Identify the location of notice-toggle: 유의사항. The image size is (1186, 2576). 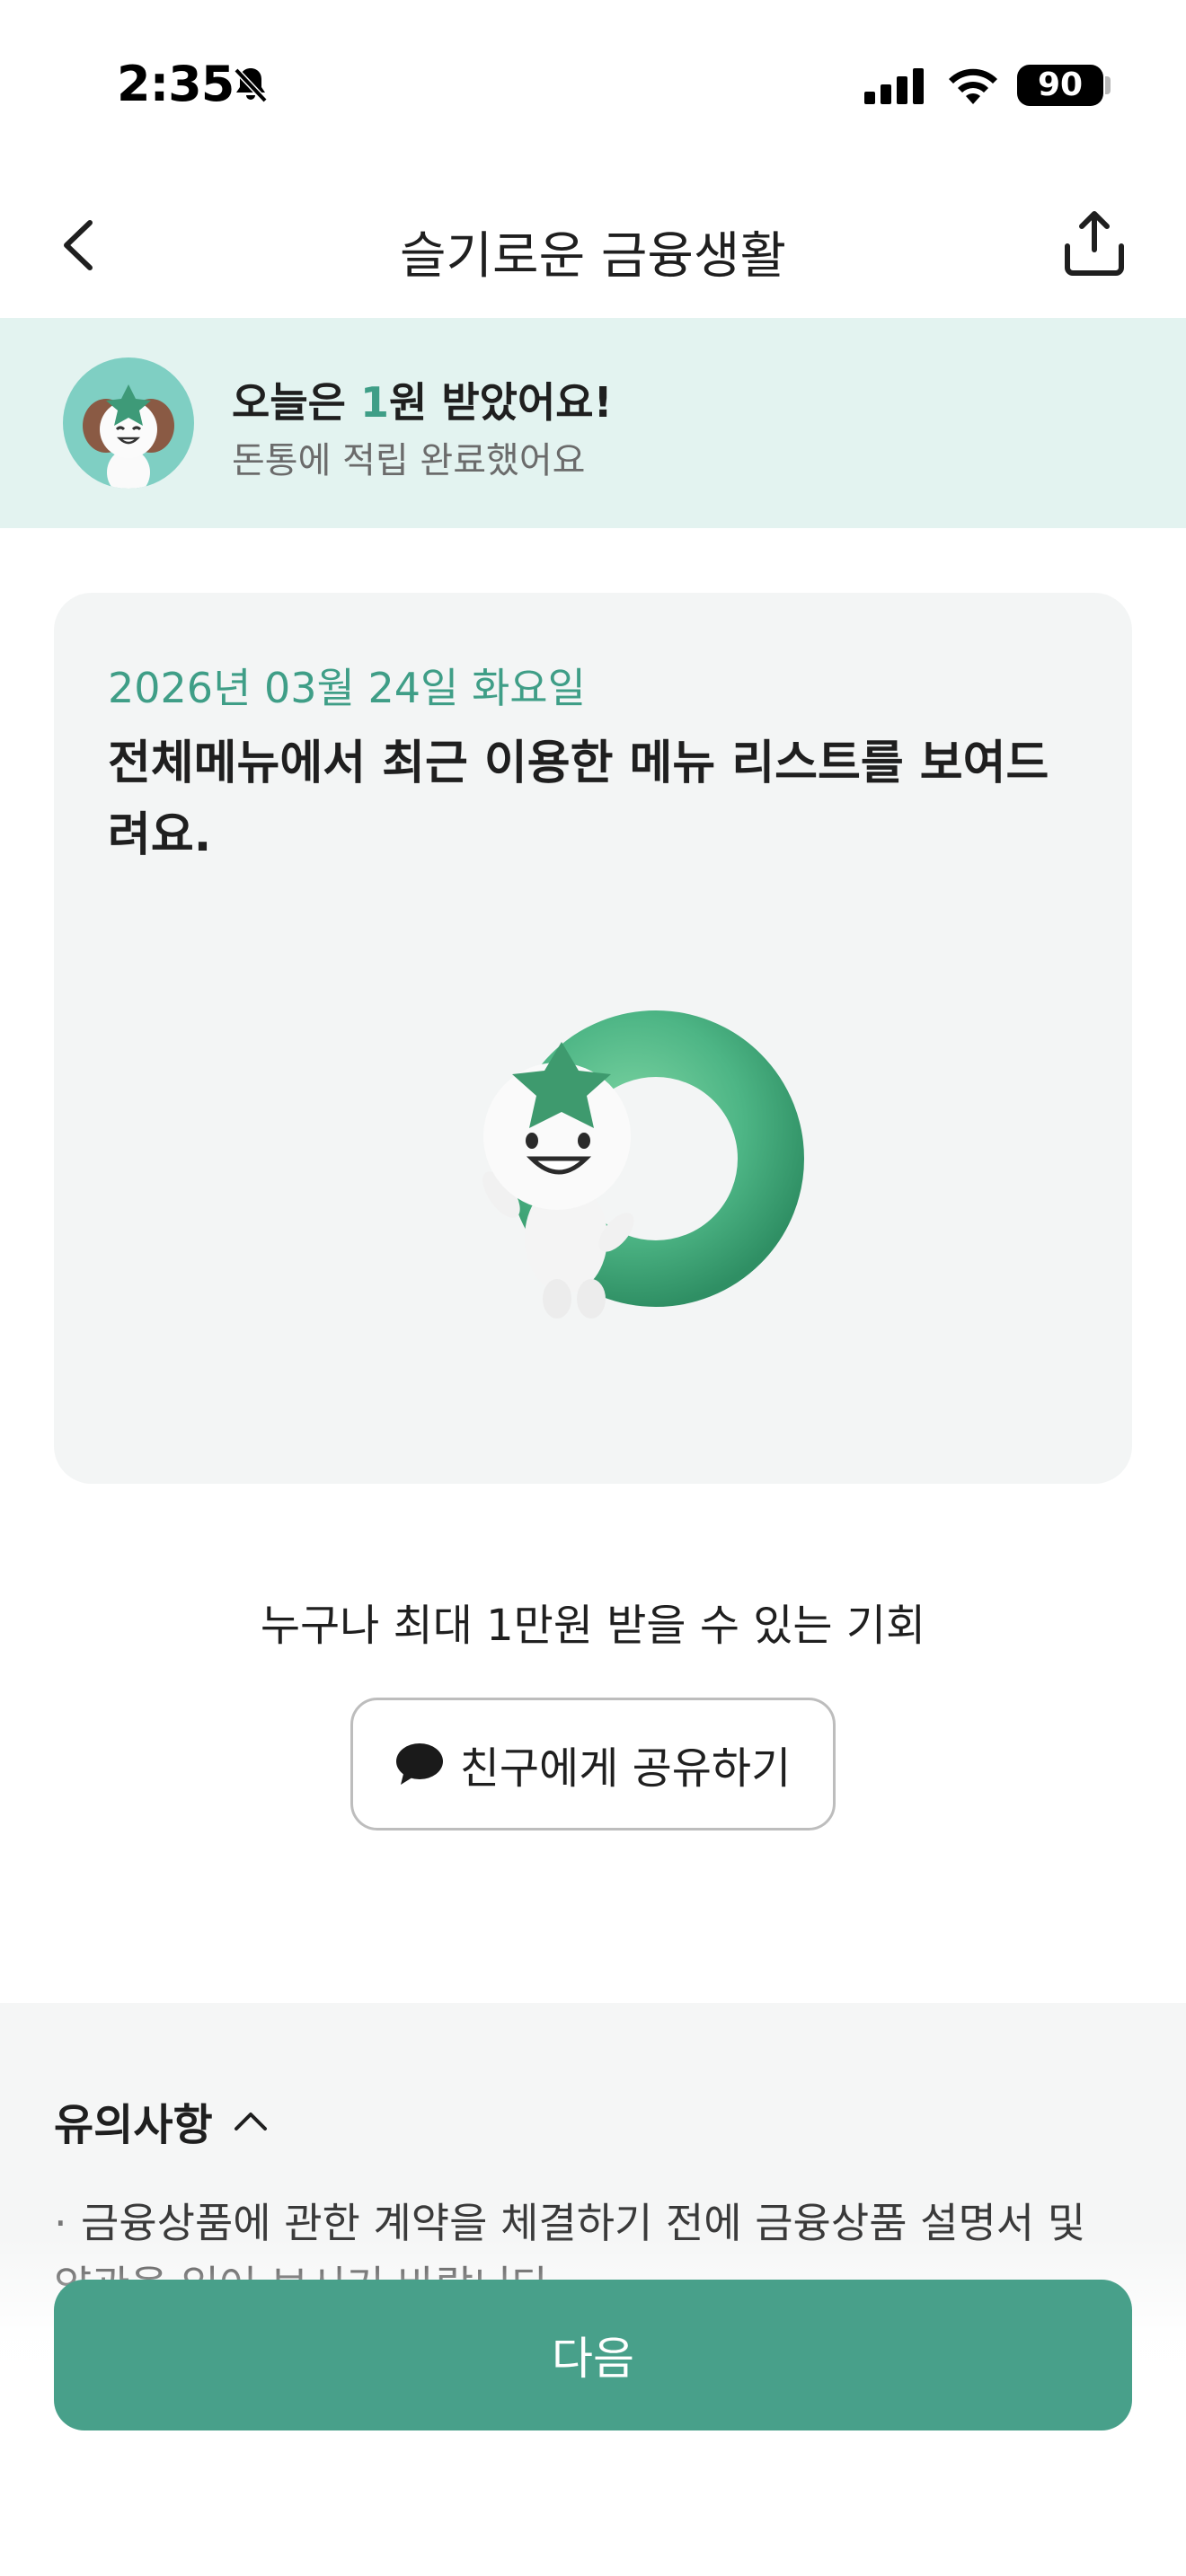
(162, 2120).